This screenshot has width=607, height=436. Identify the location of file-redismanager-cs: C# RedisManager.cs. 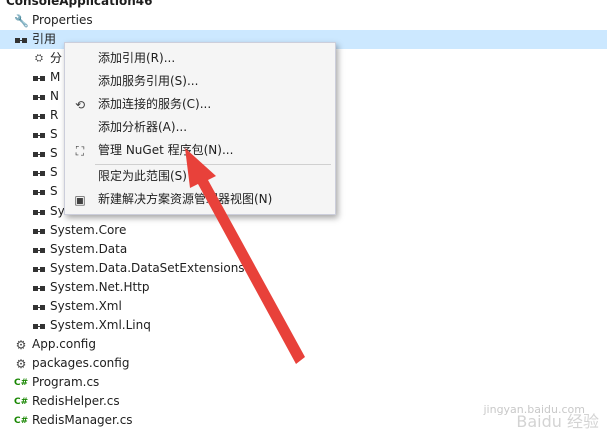
(73, 420).